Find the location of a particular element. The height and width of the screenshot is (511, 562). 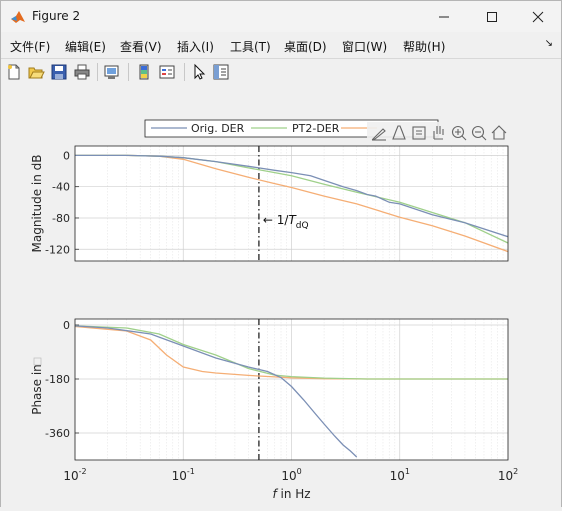

y-tick-label: -40 is located at coordinates (61, 187).